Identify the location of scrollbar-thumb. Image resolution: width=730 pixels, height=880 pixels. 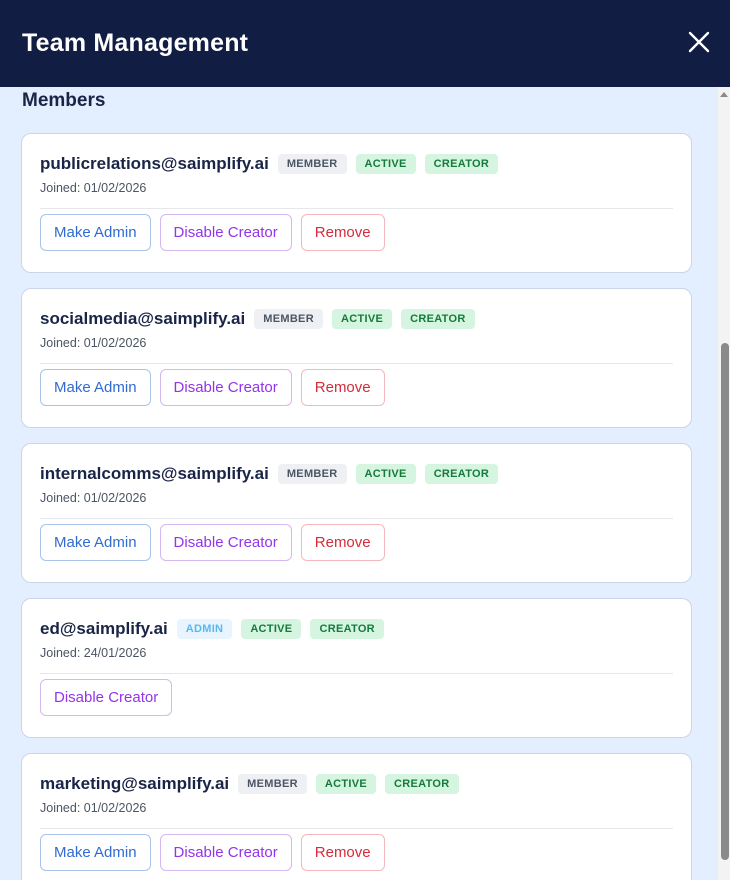
(725, 601).